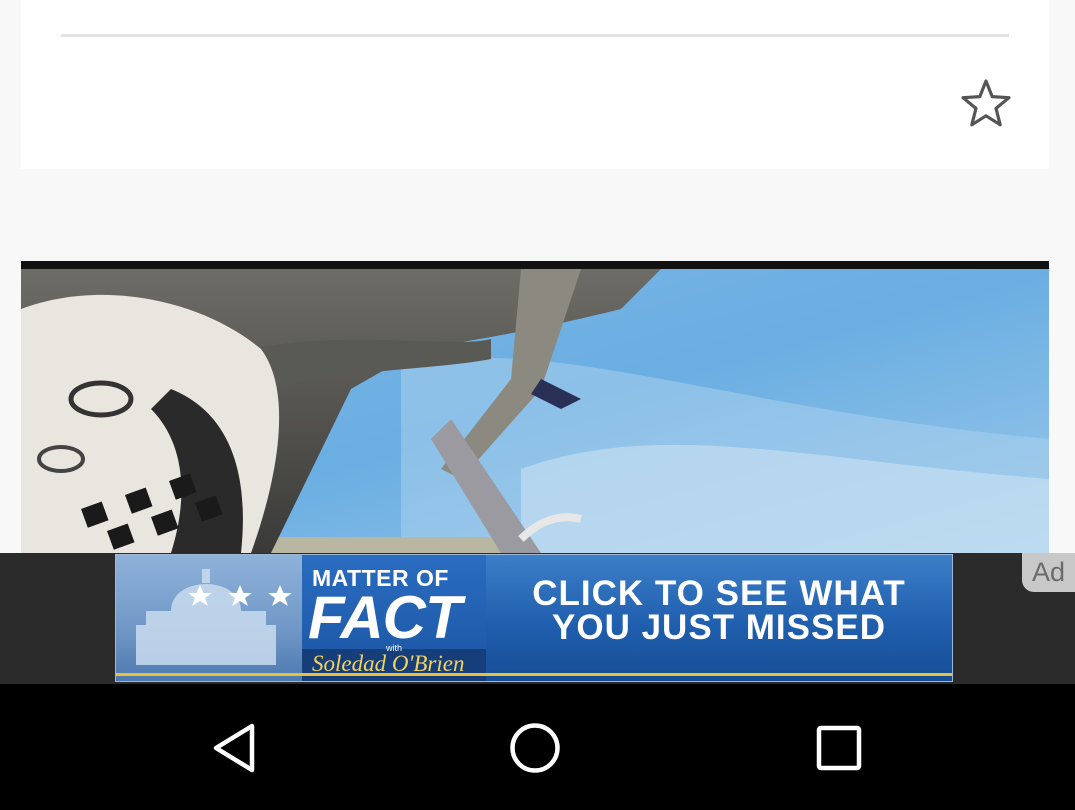 The height and width of the screenshot is (810, 1075). Describe the element at coordinates (1048, 572) in the screenshot. I see `ad-label: Ad` at that location.